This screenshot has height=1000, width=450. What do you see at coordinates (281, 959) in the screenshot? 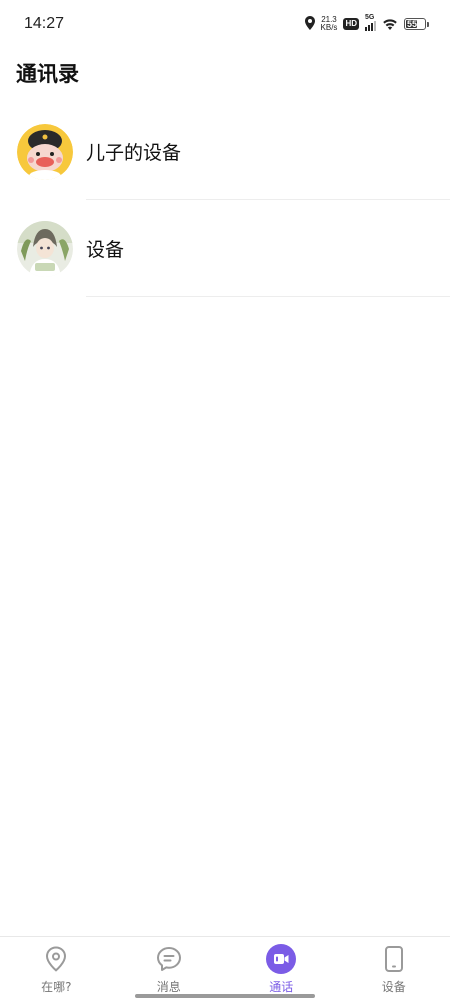
I see `video-call-icon` at bounding box center [281, 959].